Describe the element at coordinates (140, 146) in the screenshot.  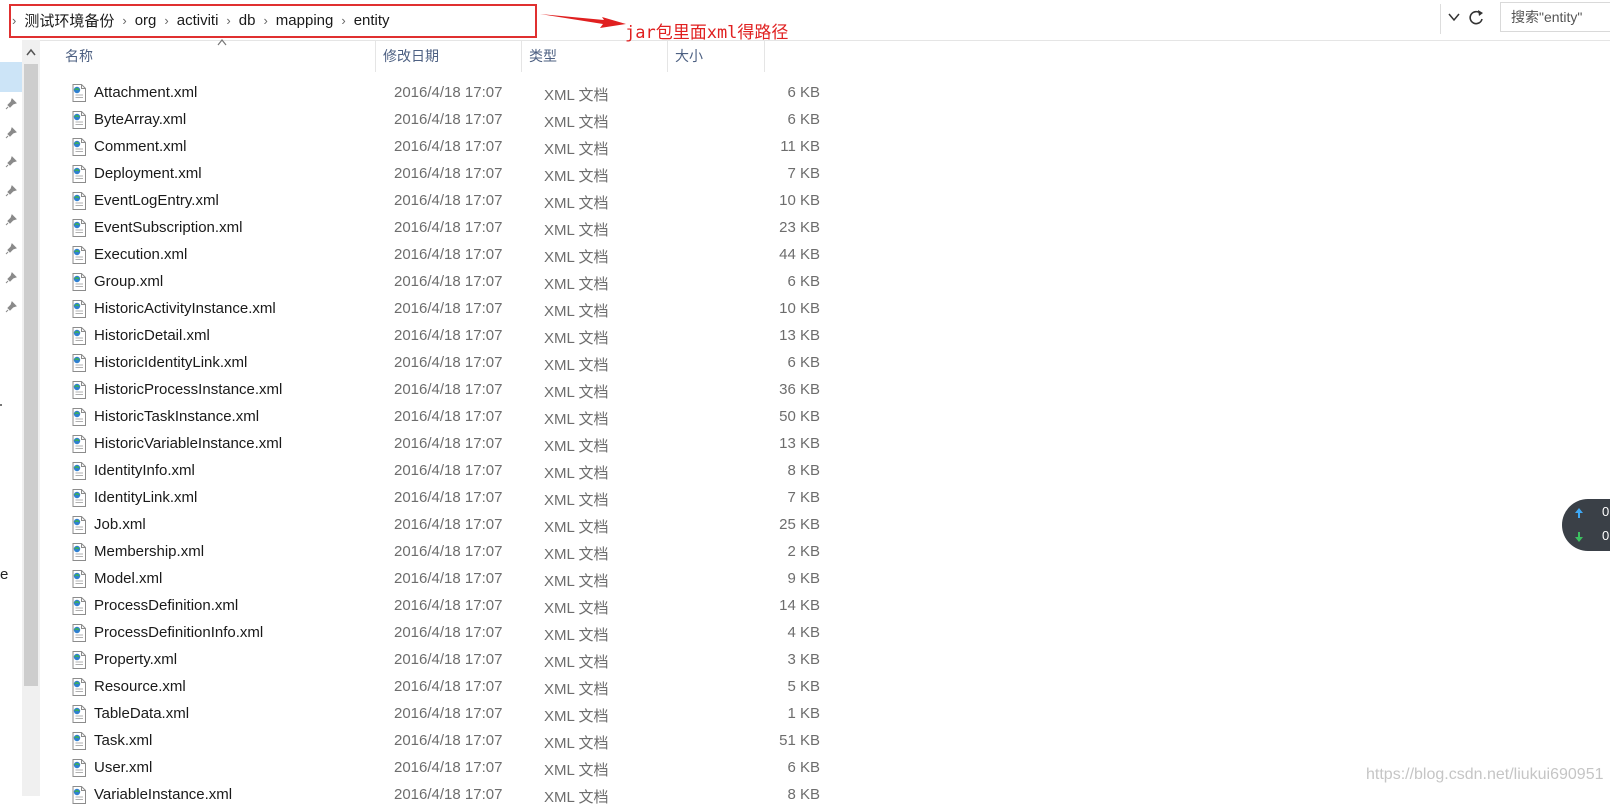
I see `file-name: Comment.xml` at that location.